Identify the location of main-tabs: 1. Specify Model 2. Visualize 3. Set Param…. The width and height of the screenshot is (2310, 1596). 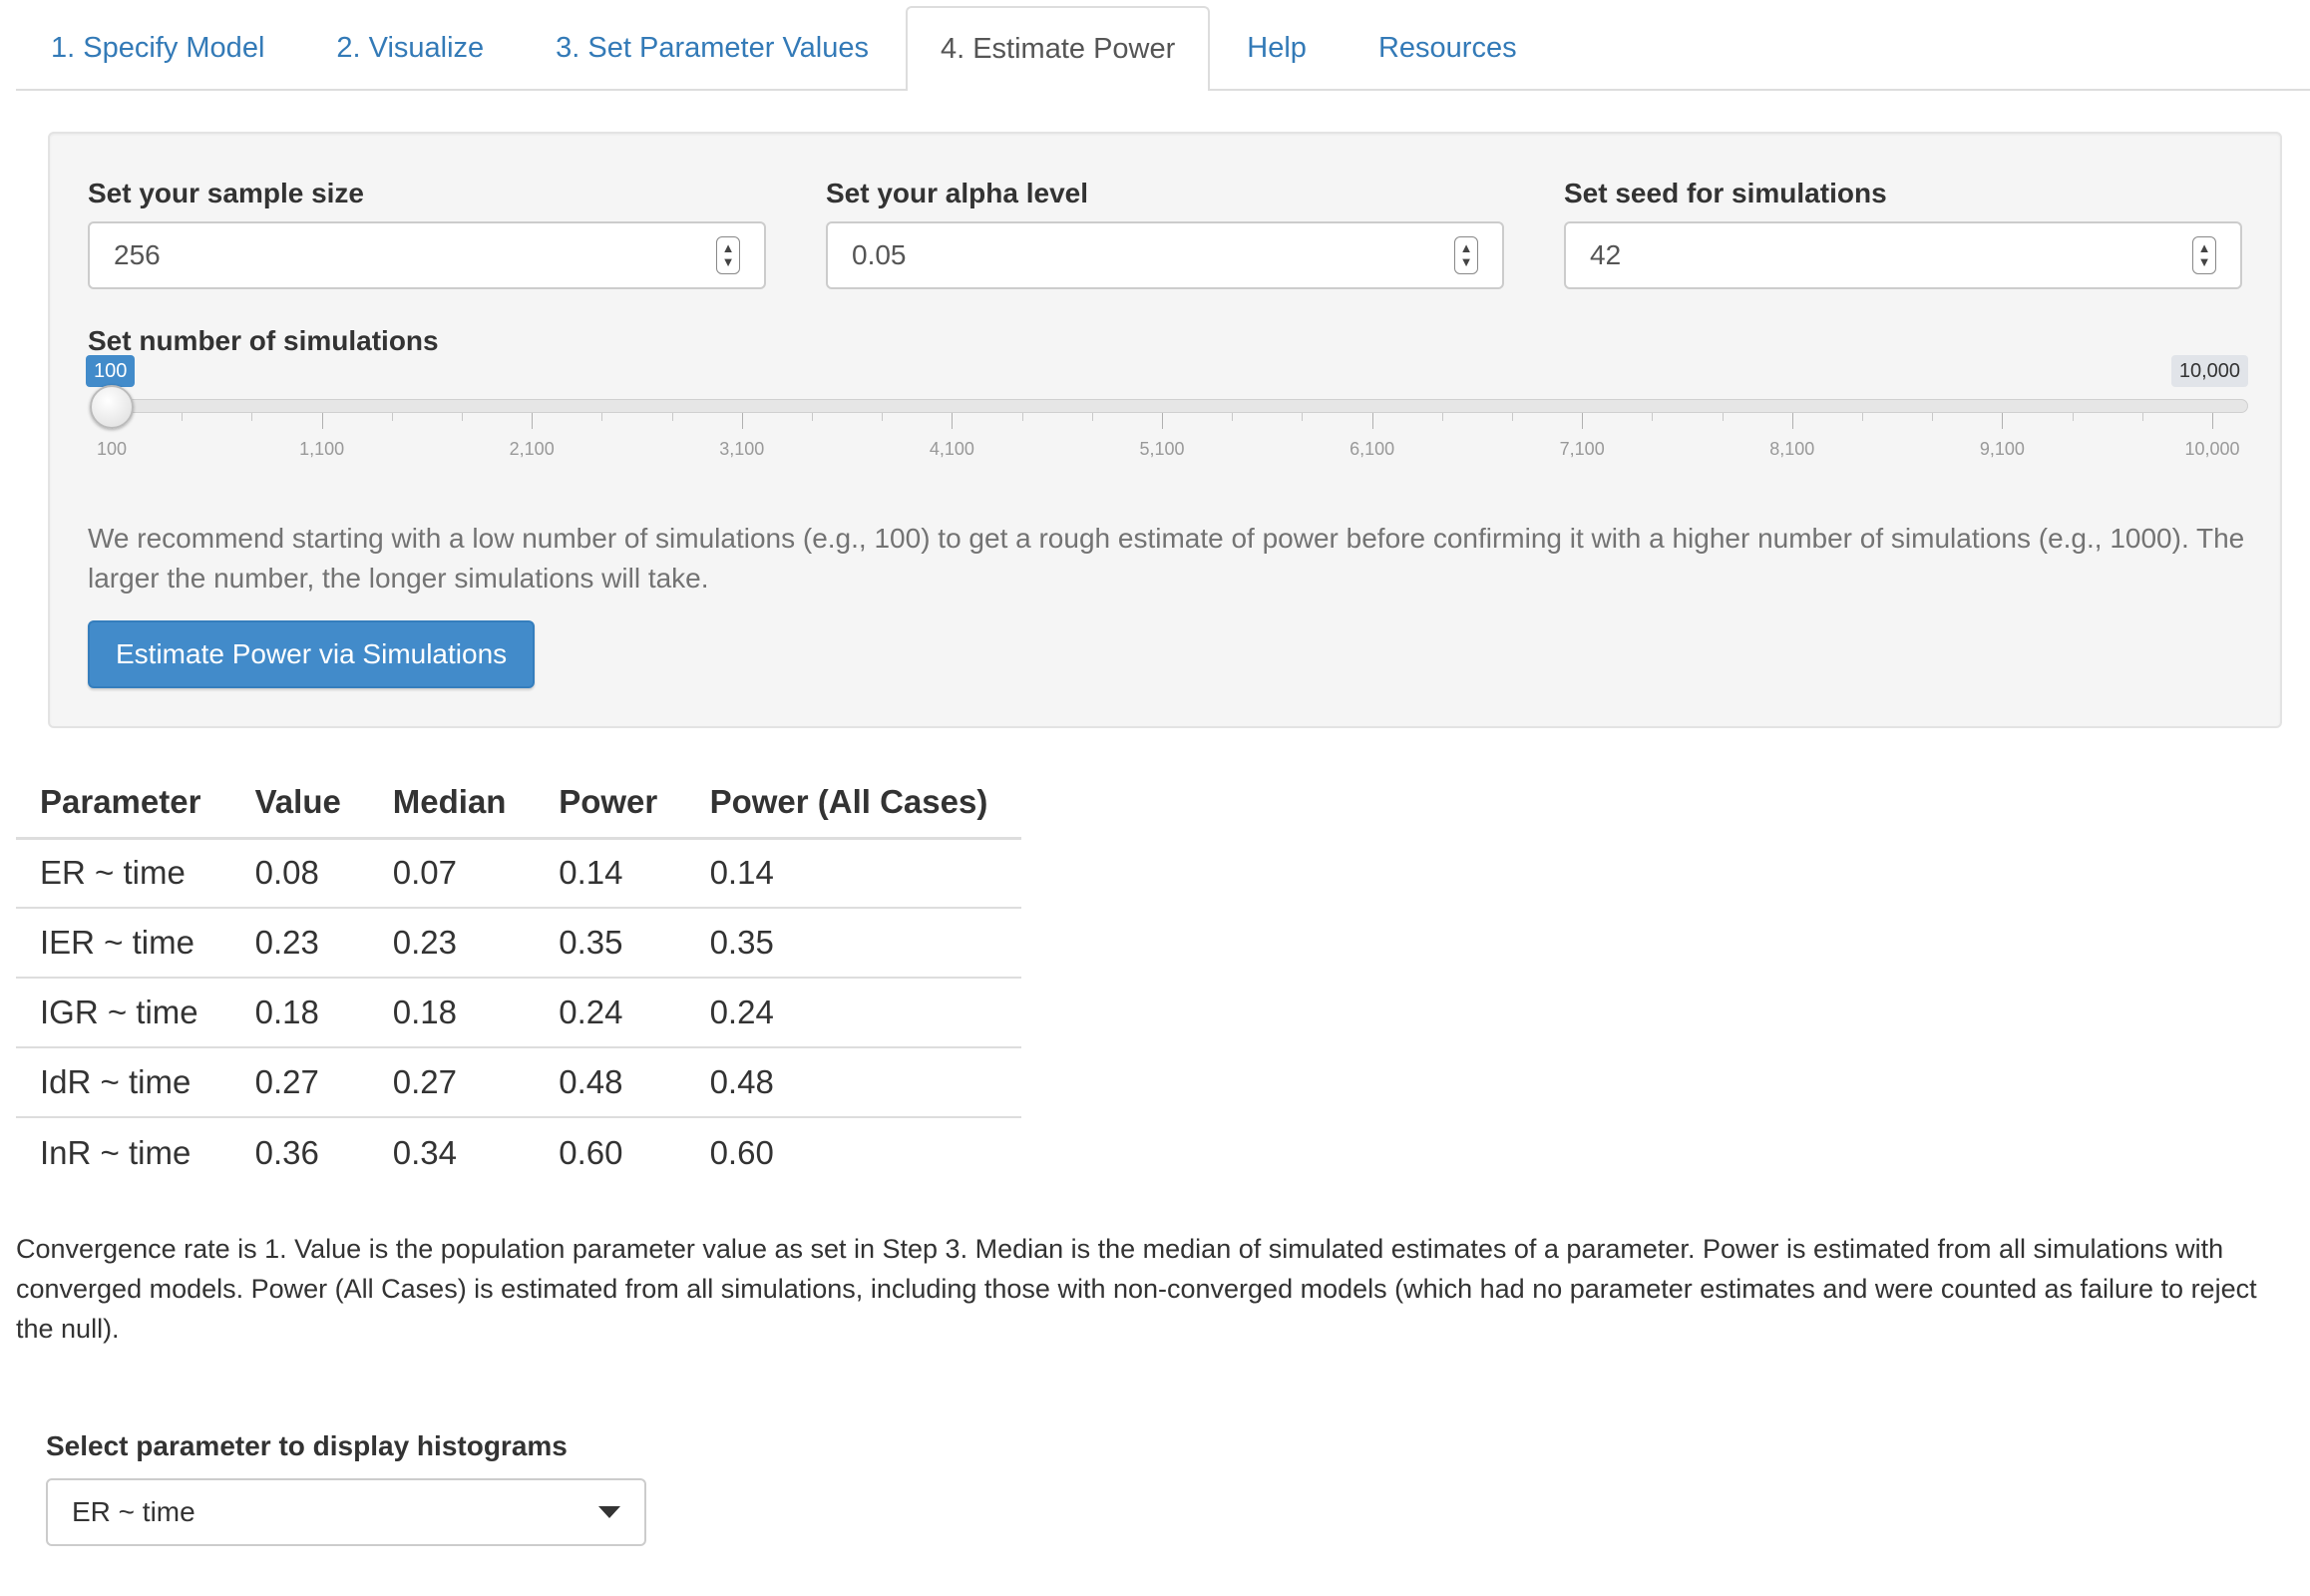
(1163, 48).